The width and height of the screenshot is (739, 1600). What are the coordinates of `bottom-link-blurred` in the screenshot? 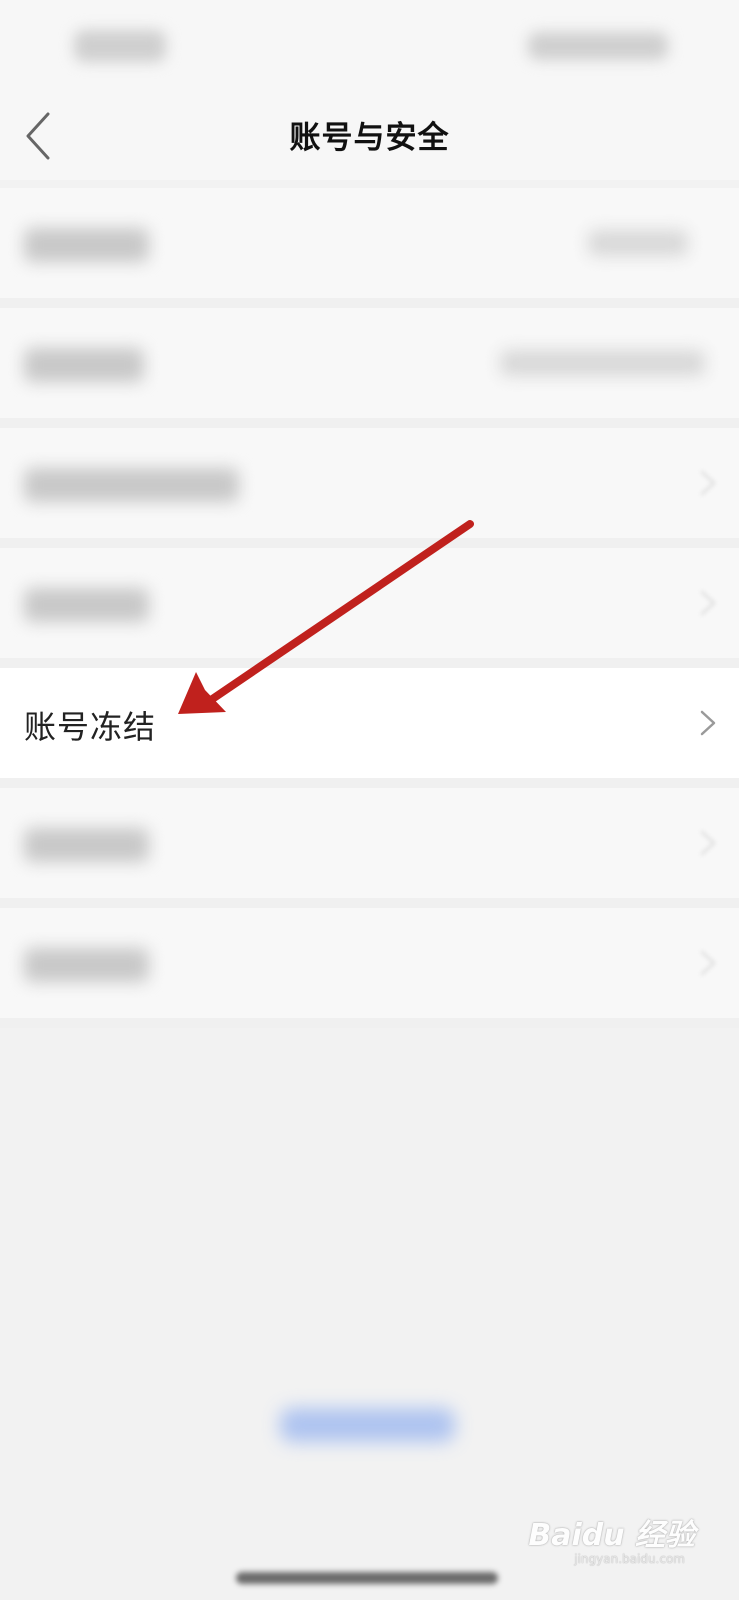 It's located at (367, 1425).